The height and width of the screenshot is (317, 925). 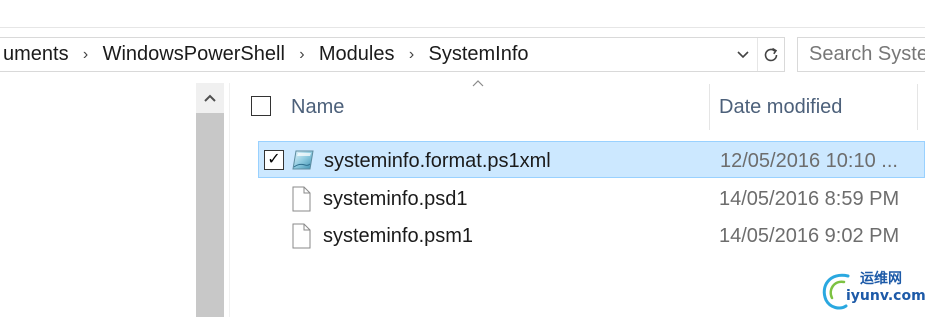 What do you see at coordinates (261, 106) in the screenshot?
I see `select-all-checkbox` at bounding box center [261, 106].